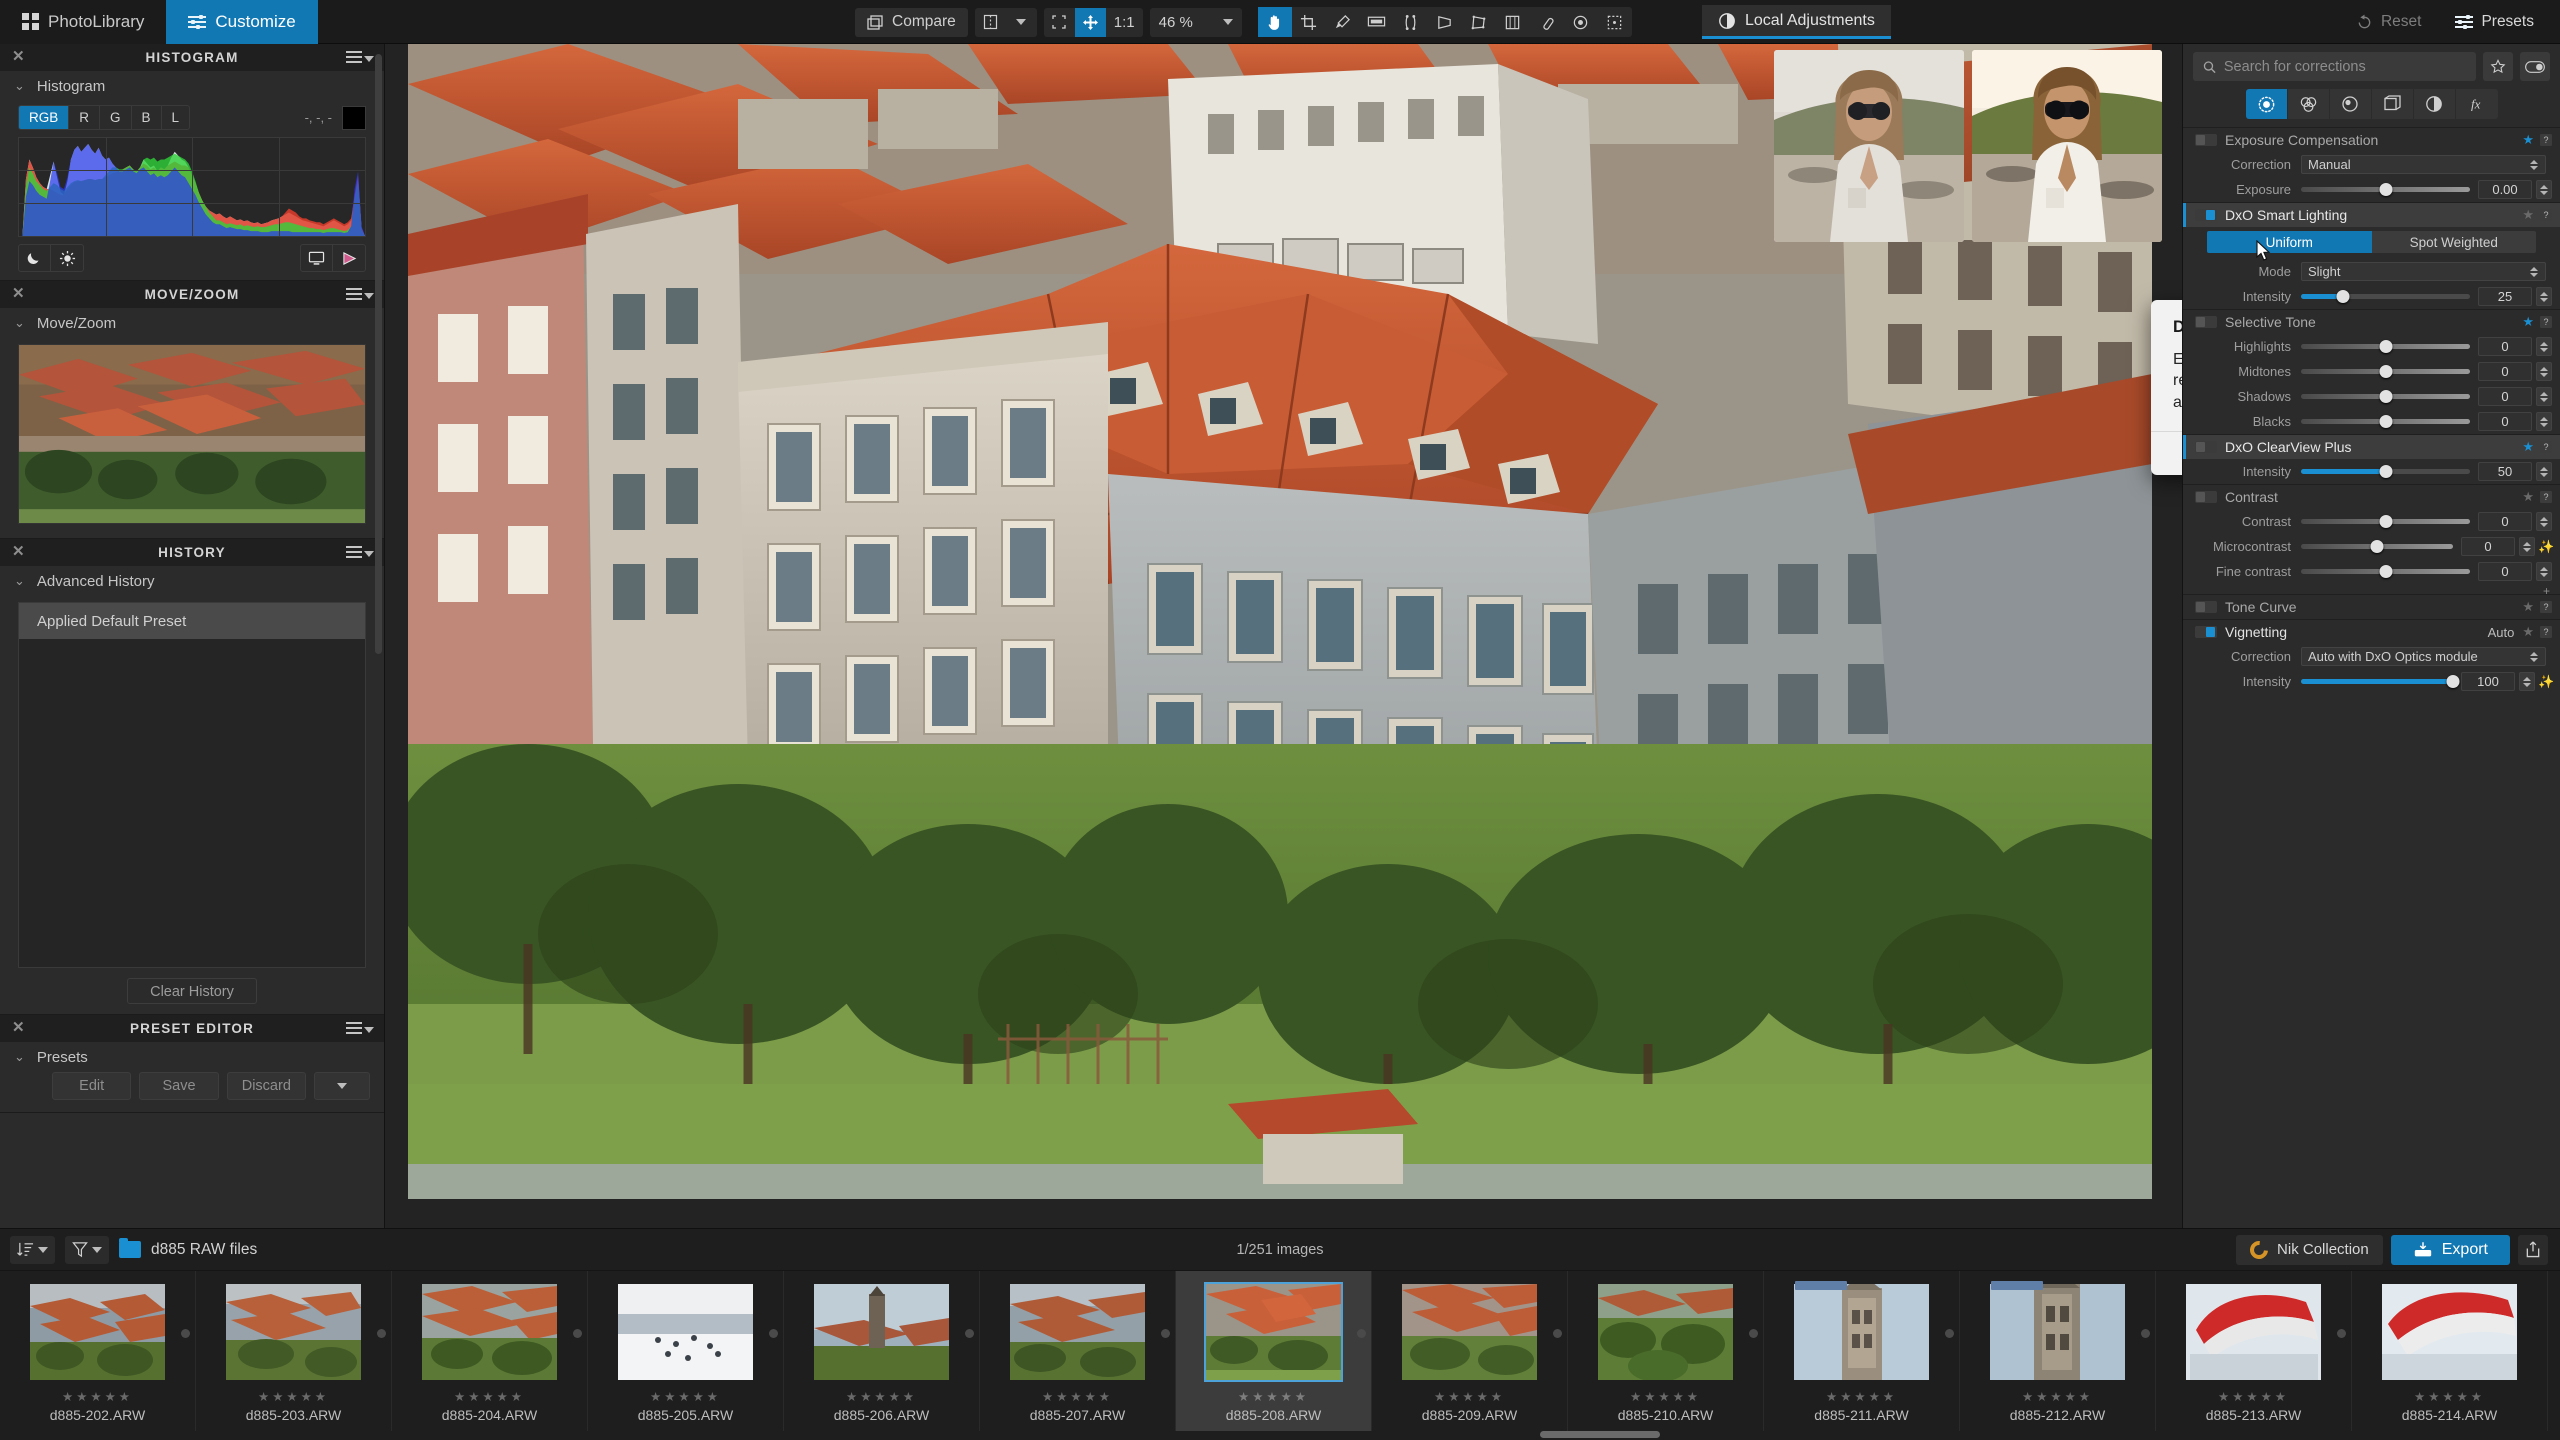  What do you see at coordinates (2423, 164) in the screenshot?
I see `correction-select: Manual` at bounding box center [2423, 164].